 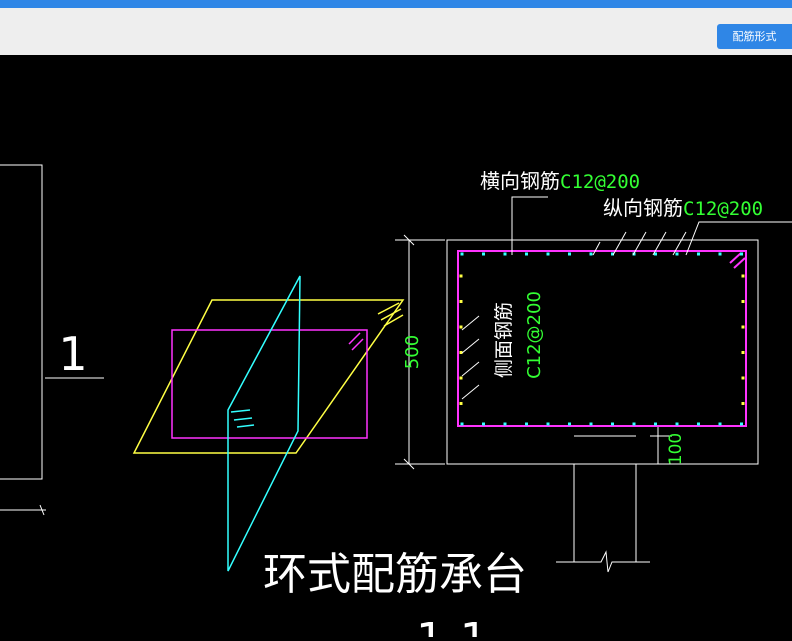 I want to click on cover-dimension-label: 100, so click(x=676, y=449).